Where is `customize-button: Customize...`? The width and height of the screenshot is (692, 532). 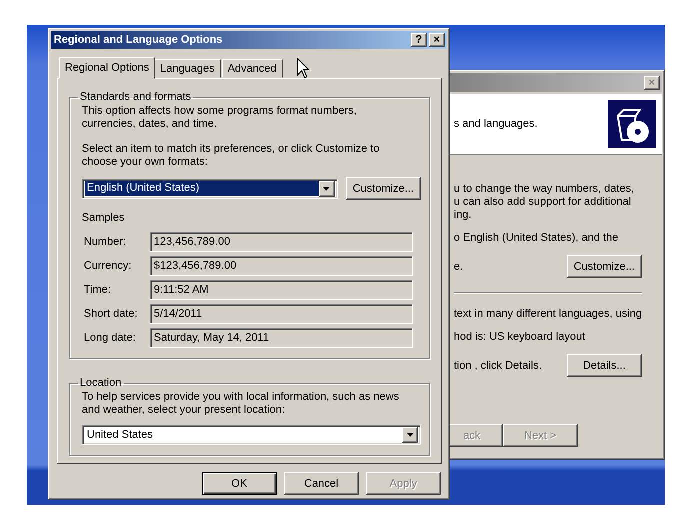 customize-button: Customize... is located at coordinates (383, 188).